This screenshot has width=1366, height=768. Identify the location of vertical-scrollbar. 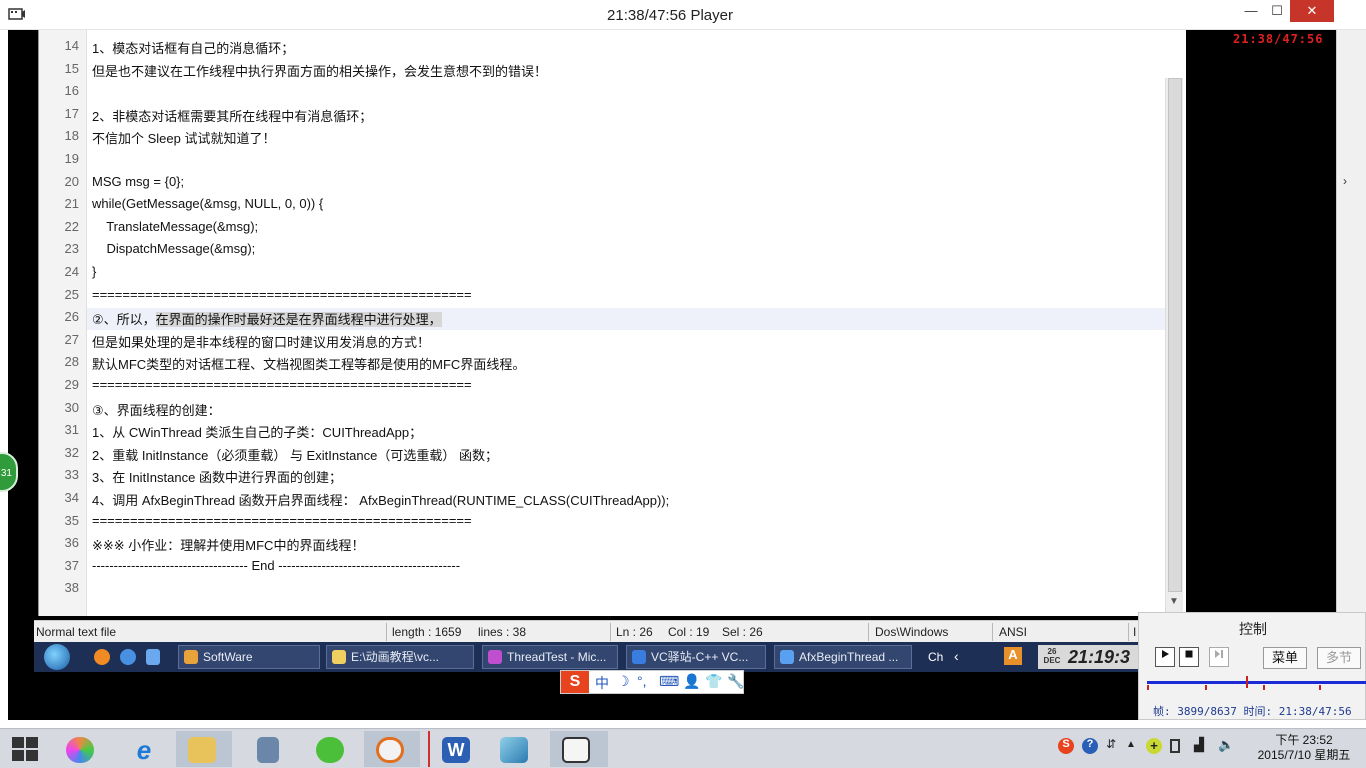
(1174, 345).